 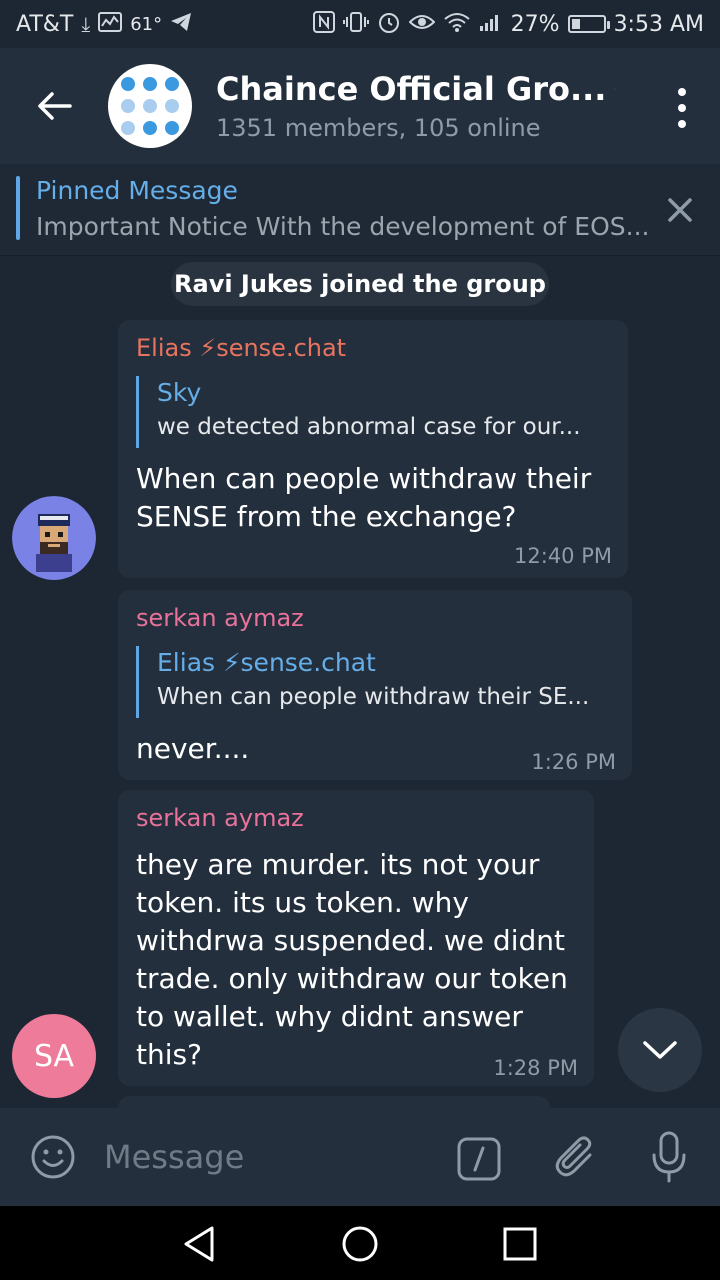 What do you see at coordinates (352, 978) in the screenshot?
I see `message-line: trade. only withdraw our token` at bounding box center [352, 978].